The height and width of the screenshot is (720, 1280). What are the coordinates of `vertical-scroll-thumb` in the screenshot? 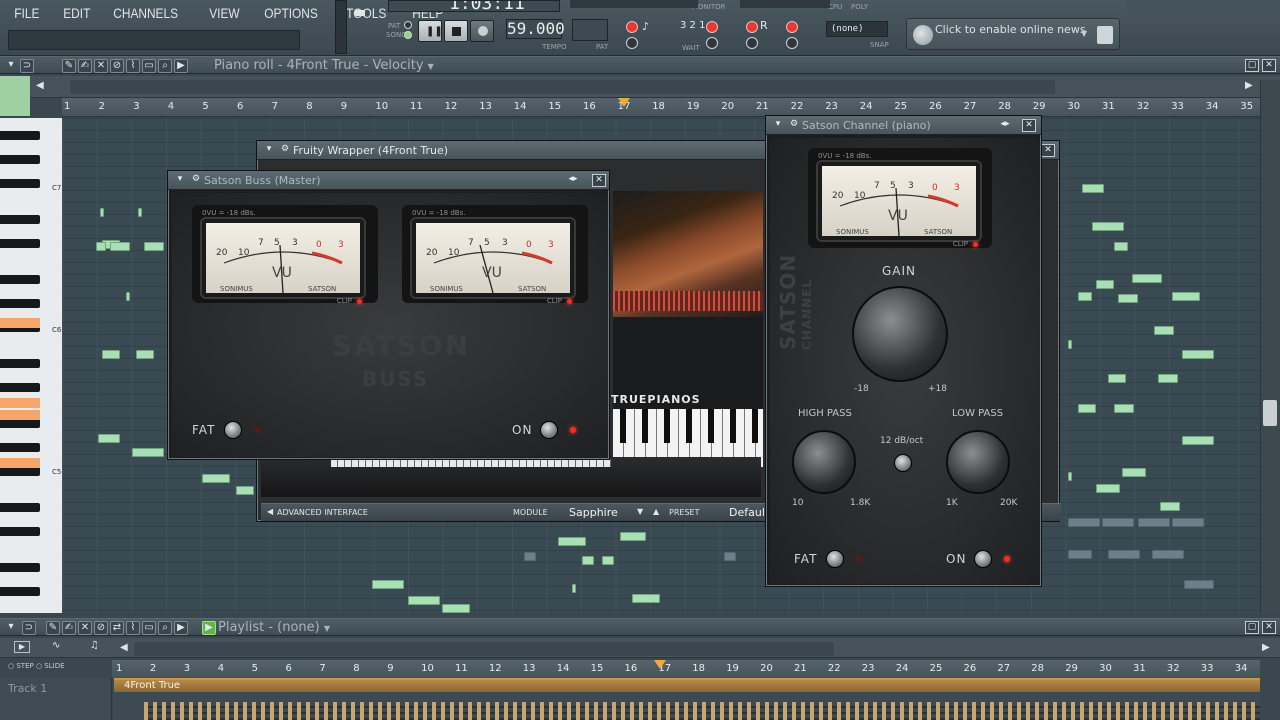 It's located at (1270, 413).